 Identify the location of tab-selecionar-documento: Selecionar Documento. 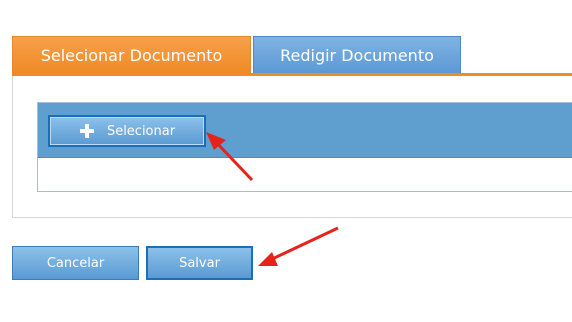
(131, 55).